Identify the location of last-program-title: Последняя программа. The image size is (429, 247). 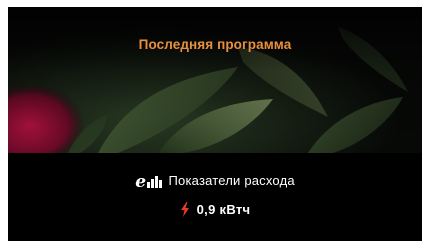
(215, 44).